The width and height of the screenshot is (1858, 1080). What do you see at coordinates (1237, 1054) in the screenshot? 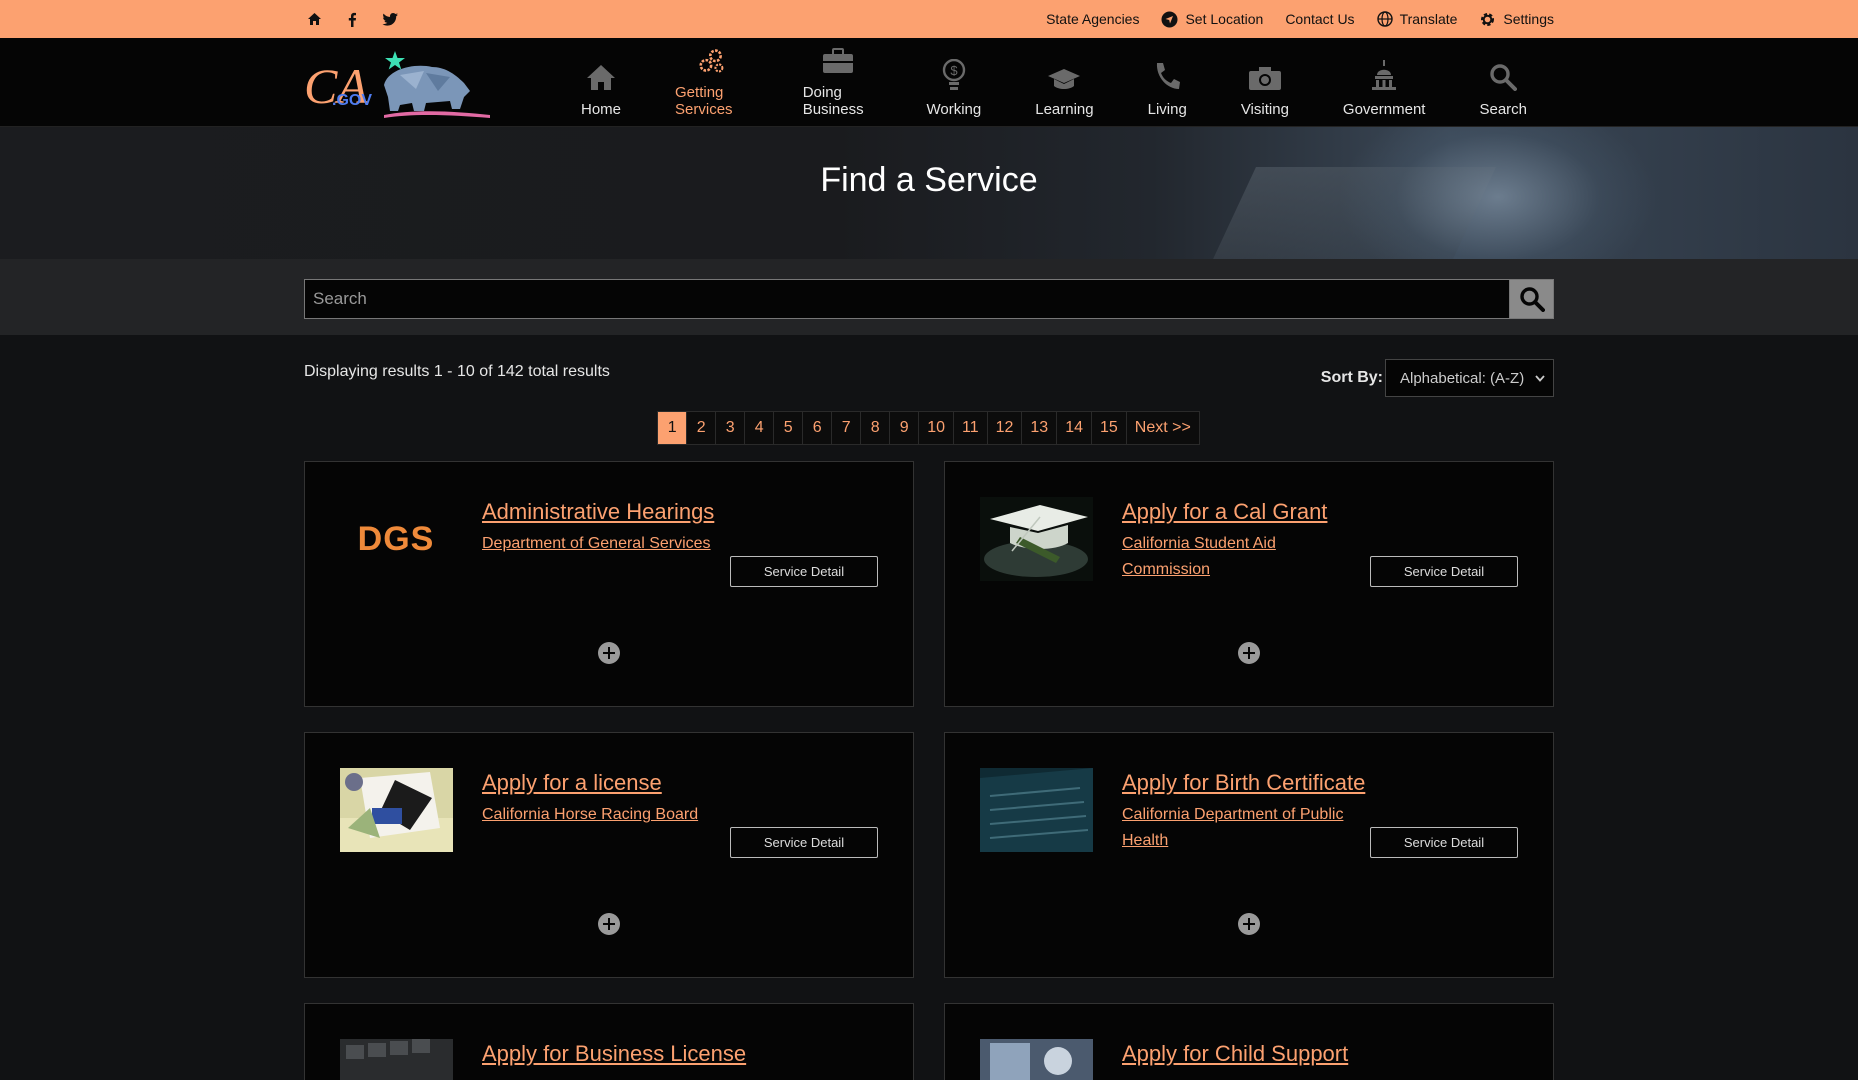
I see `service-title-link: Apply for Child Support` at bounding box center [1237, 1054].